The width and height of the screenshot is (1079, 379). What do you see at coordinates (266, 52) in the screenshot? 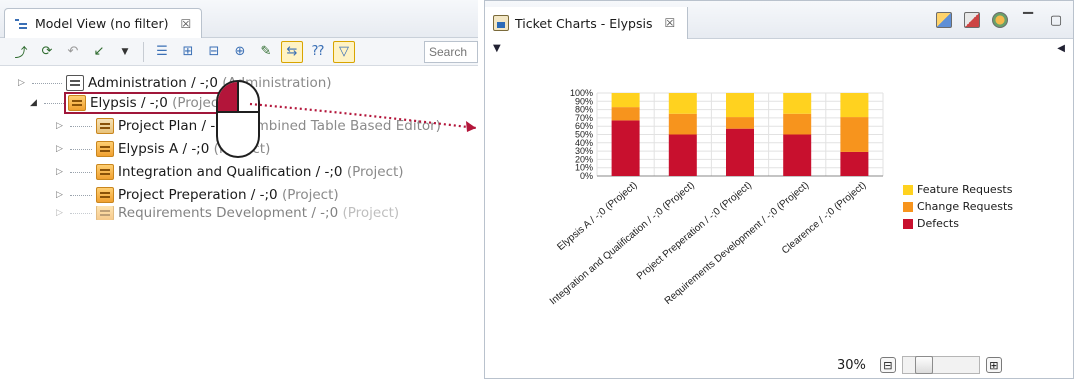
I see `new-element-icon: ✎` at bounding box center [266, 52].